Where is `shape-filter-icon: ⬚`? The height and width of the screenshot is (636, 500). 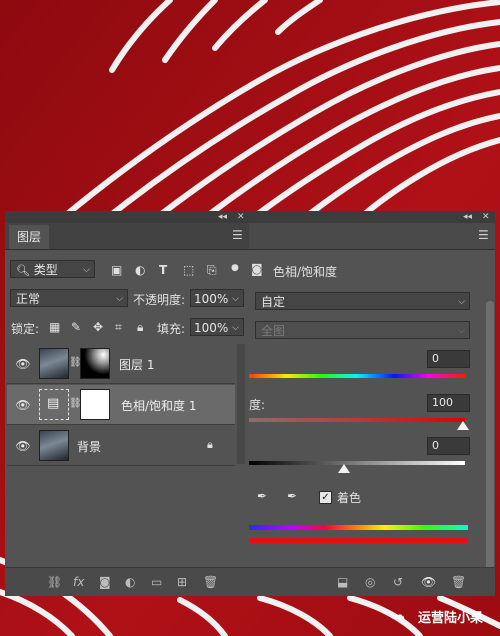 shape-filter-icon: ⬚ is located at coordinates (188, 270).